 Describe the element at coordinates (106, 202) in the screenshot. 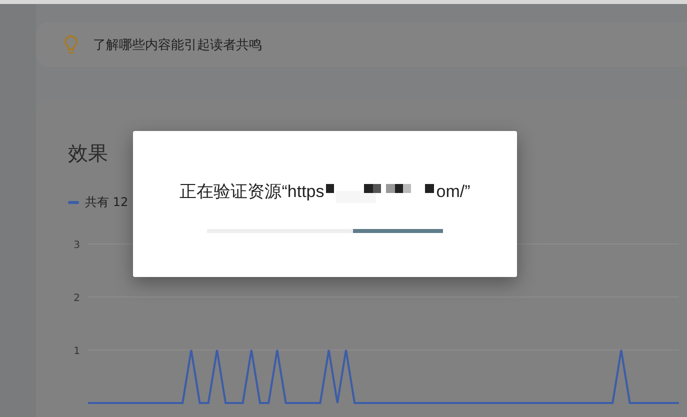

I see `legend-label: 共有 12` at that location.